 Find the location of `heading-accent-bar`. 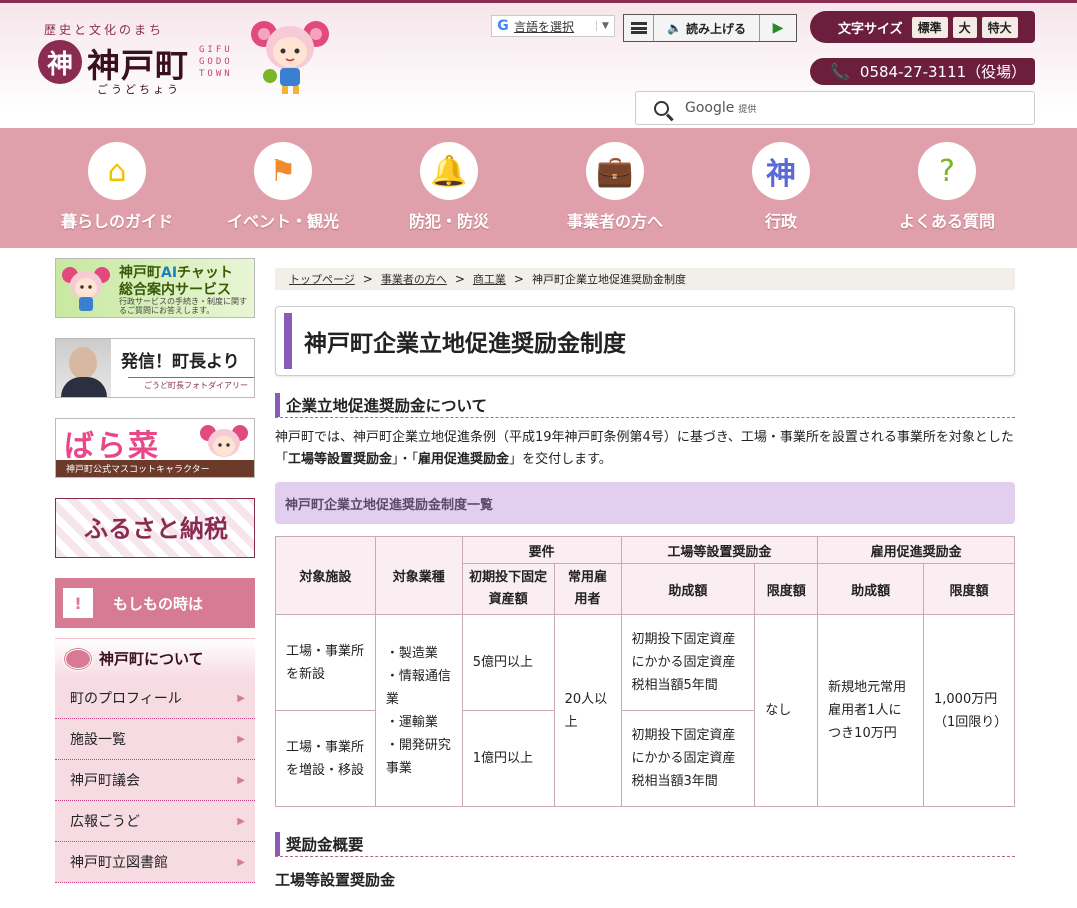

heading-accent-bar is located at coordinates (277, 843).